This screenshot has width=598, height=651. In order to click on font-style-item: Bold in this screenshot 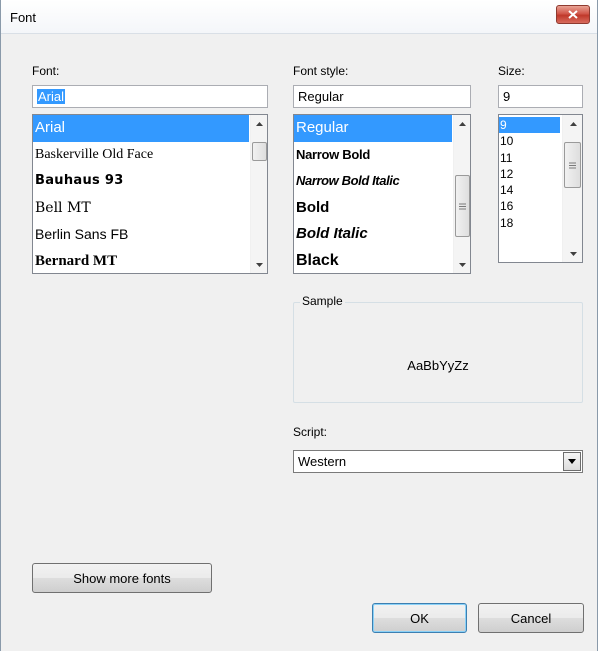, I will do `click(373, 208)`.